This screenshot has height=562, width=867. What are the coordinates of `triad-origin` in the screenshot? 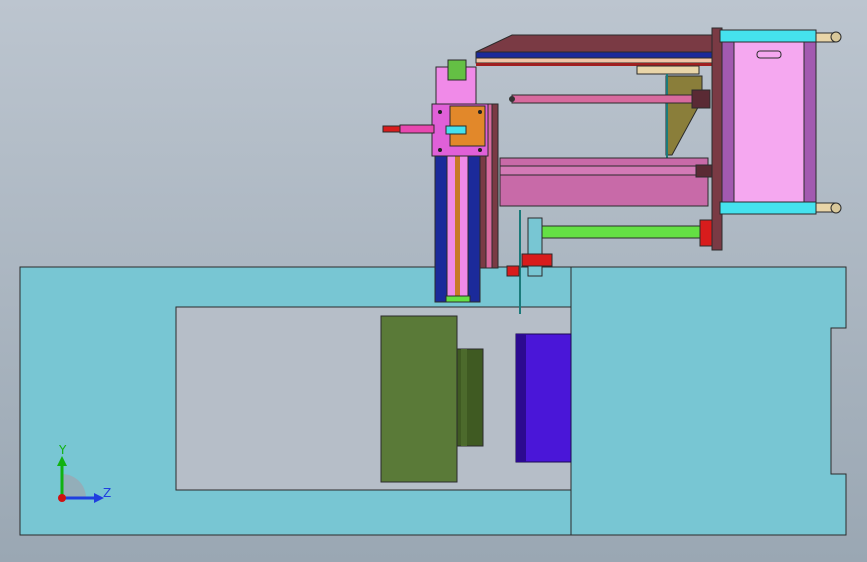 It's located at (62, 498).